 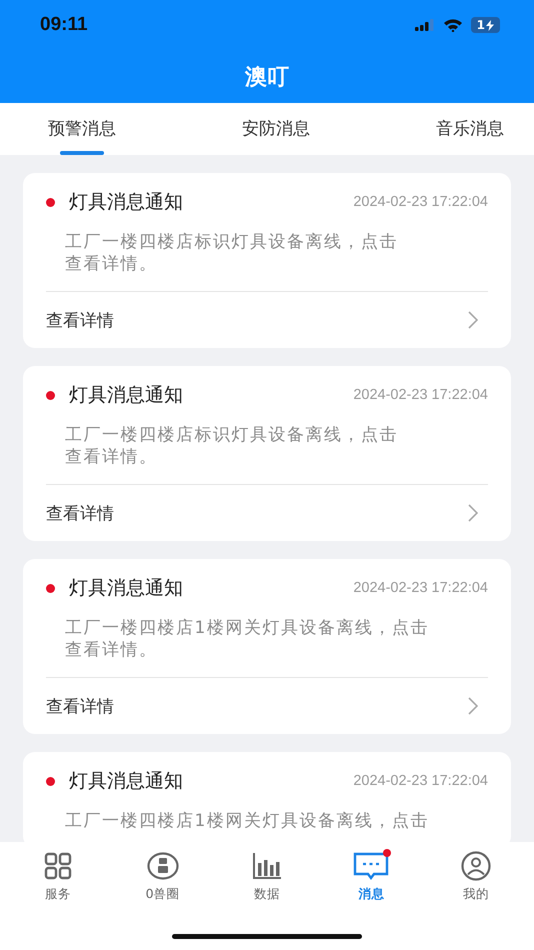 What do you see at coordinates (371, 866) in the screenshot?
I see `message-icon` at bounding box center [371, 866].